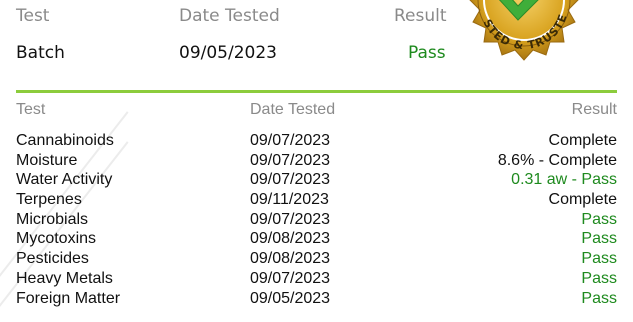 The width and height of the screenshot is (633, 322). Describe the element at coordinates (516, 30) in the screenshot. I see `tested-trusted-seal-icon: TESTED & TRUSTED` at that location.